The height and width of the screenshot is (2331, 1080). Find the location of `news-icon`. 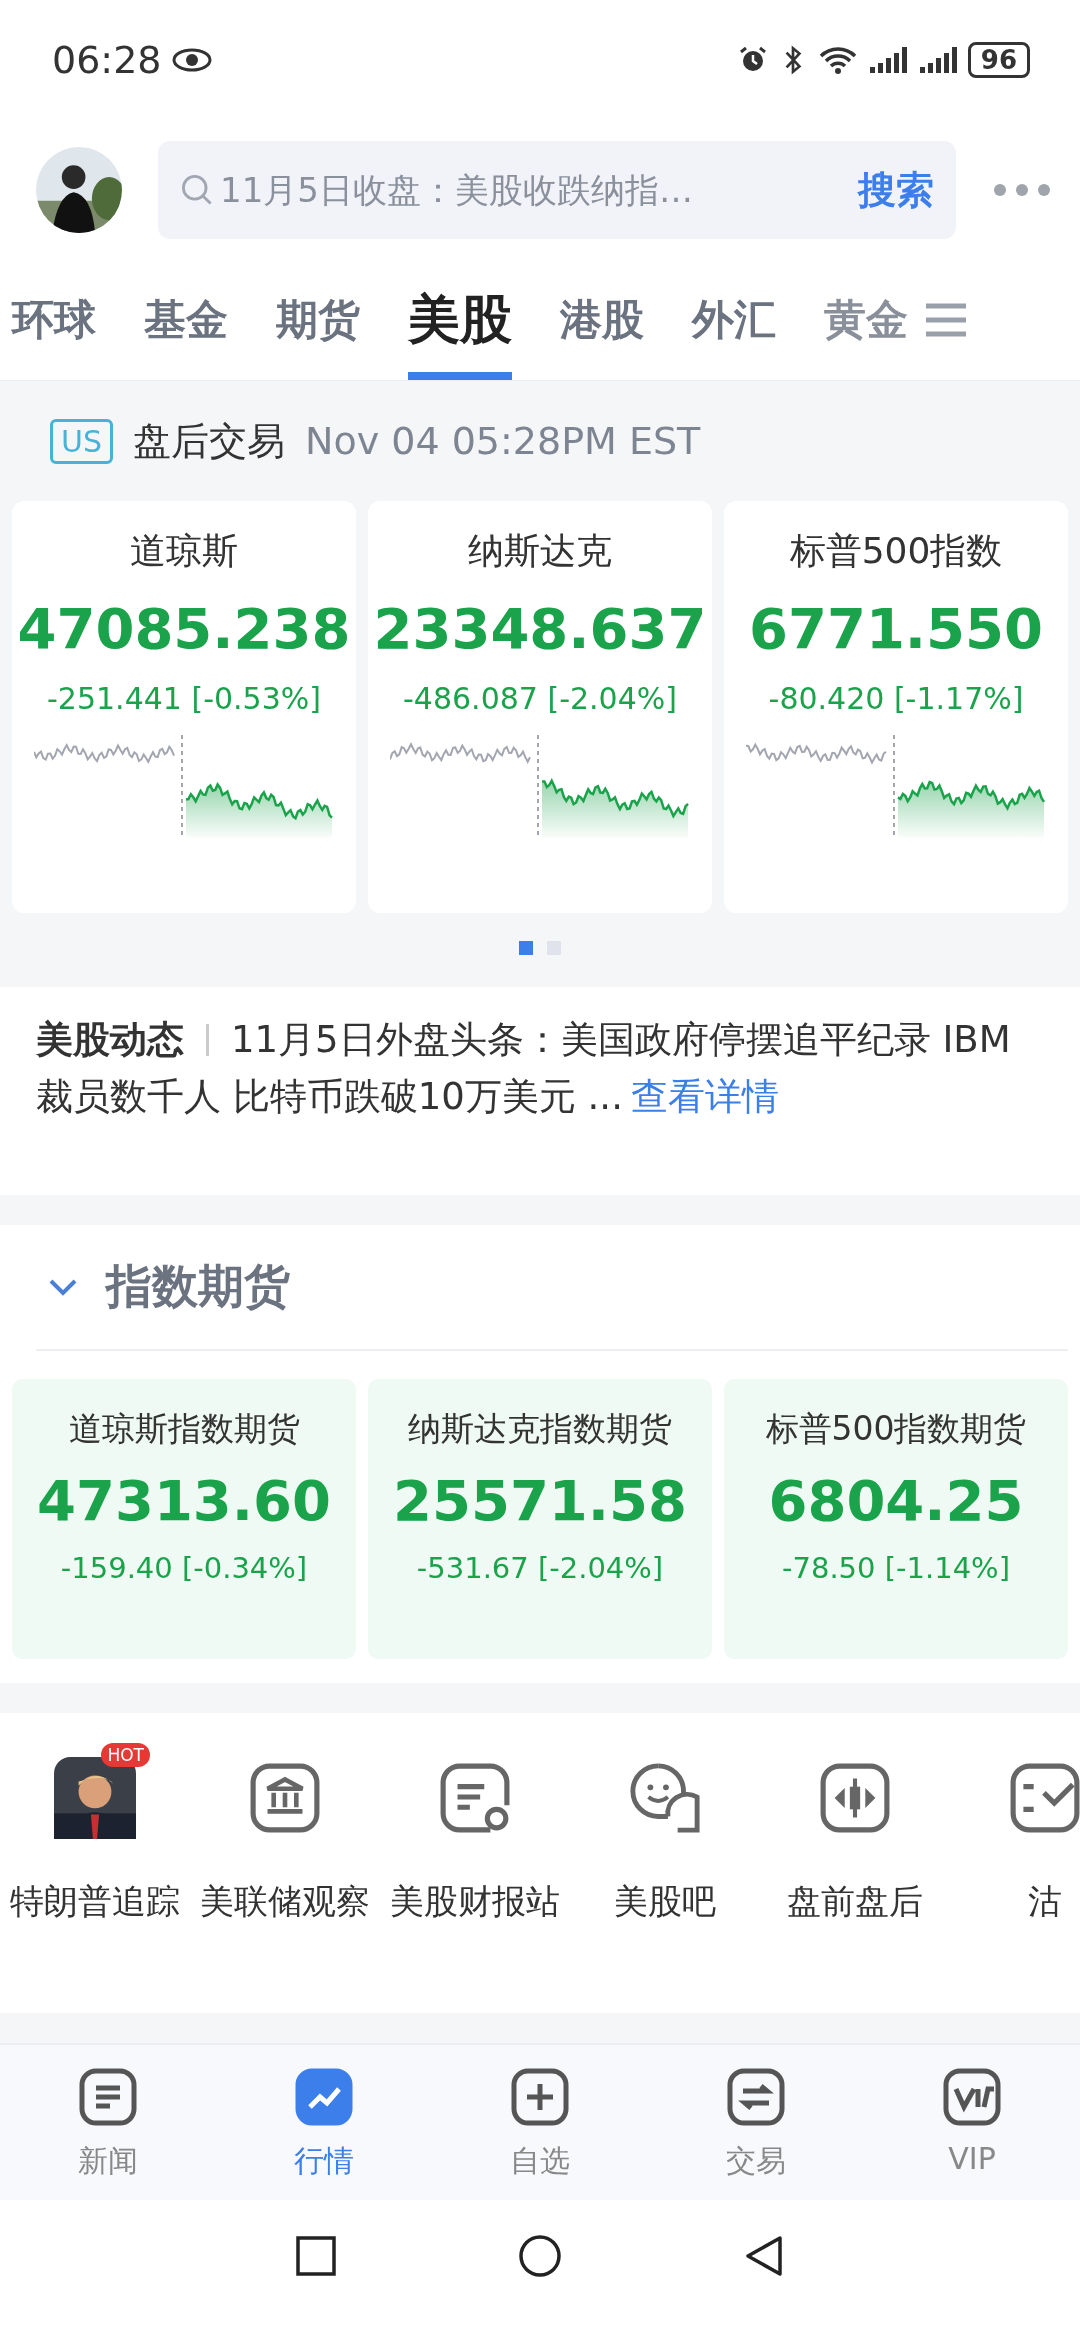

news-icon is located at coordinates (108, 2097).